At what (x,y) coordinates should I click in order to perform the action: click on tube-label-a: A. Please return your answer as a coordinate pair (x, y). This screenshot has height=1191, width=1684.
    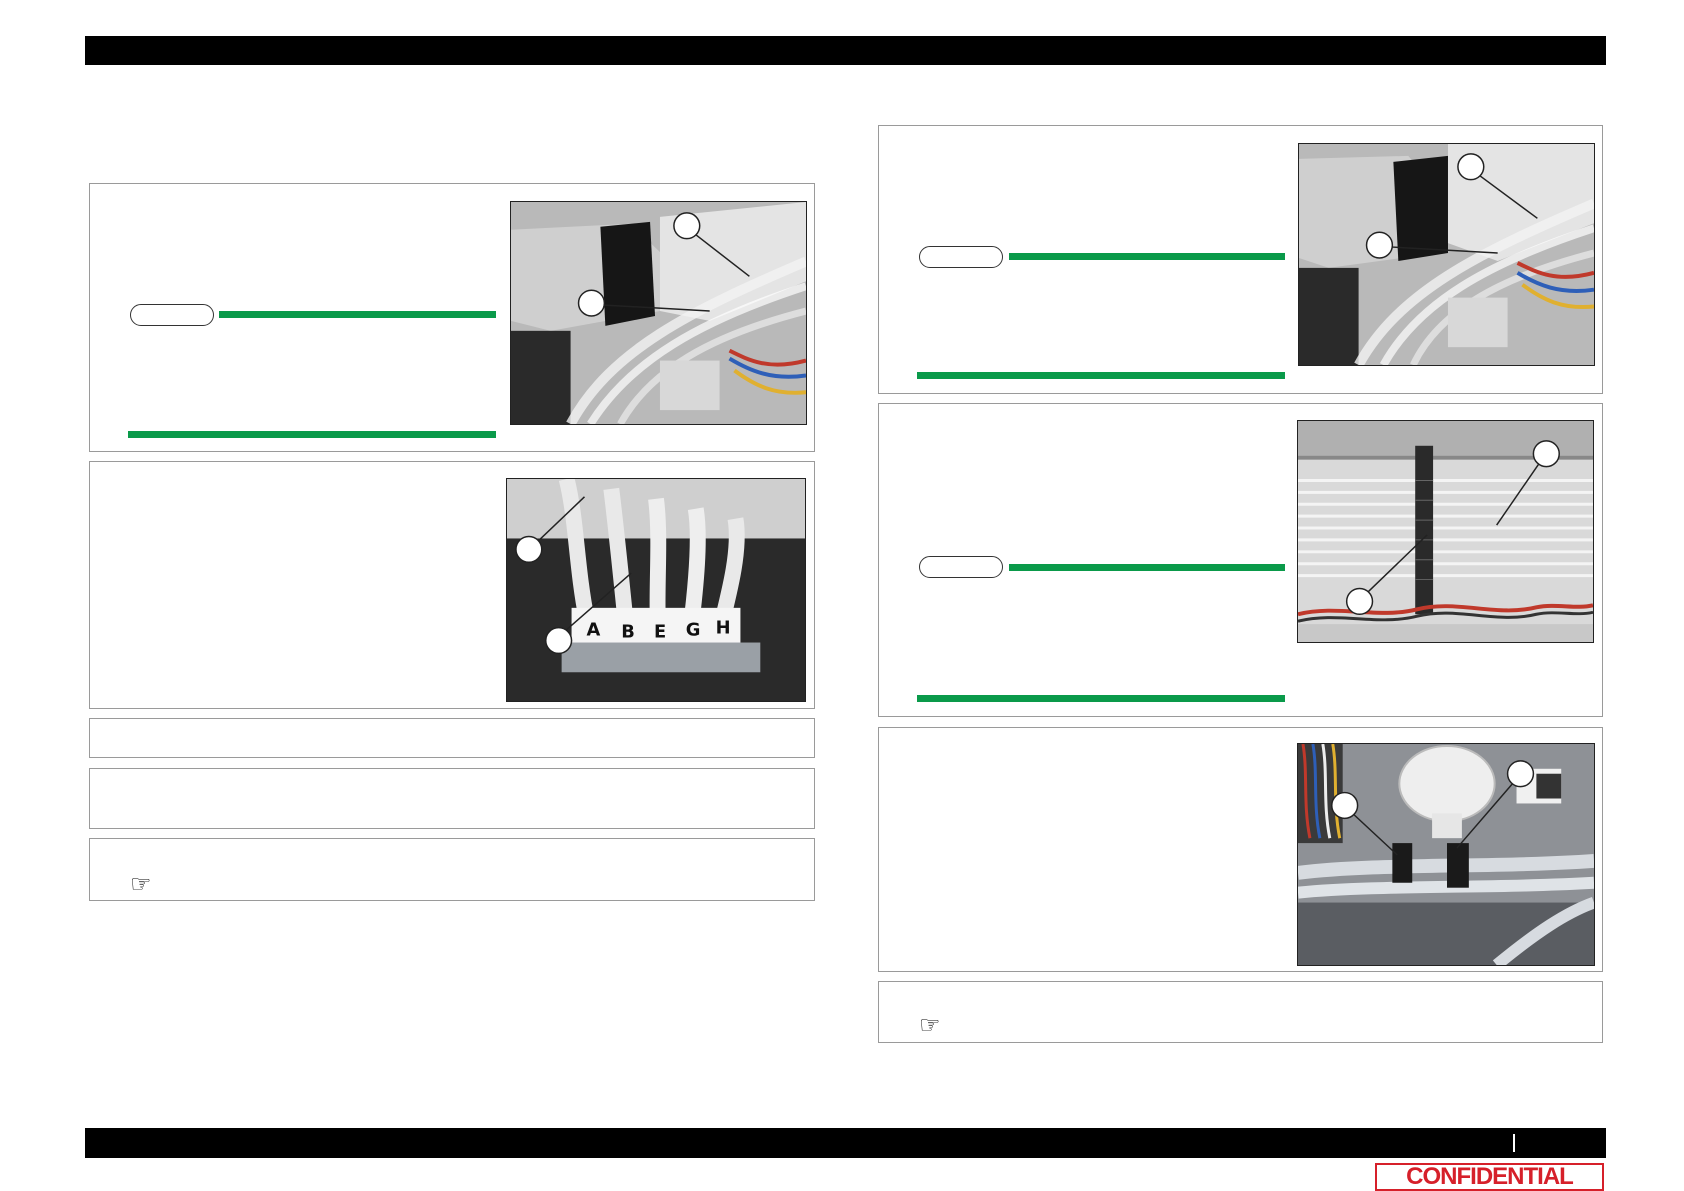
    Looking at the image, I should click on (593, 630).